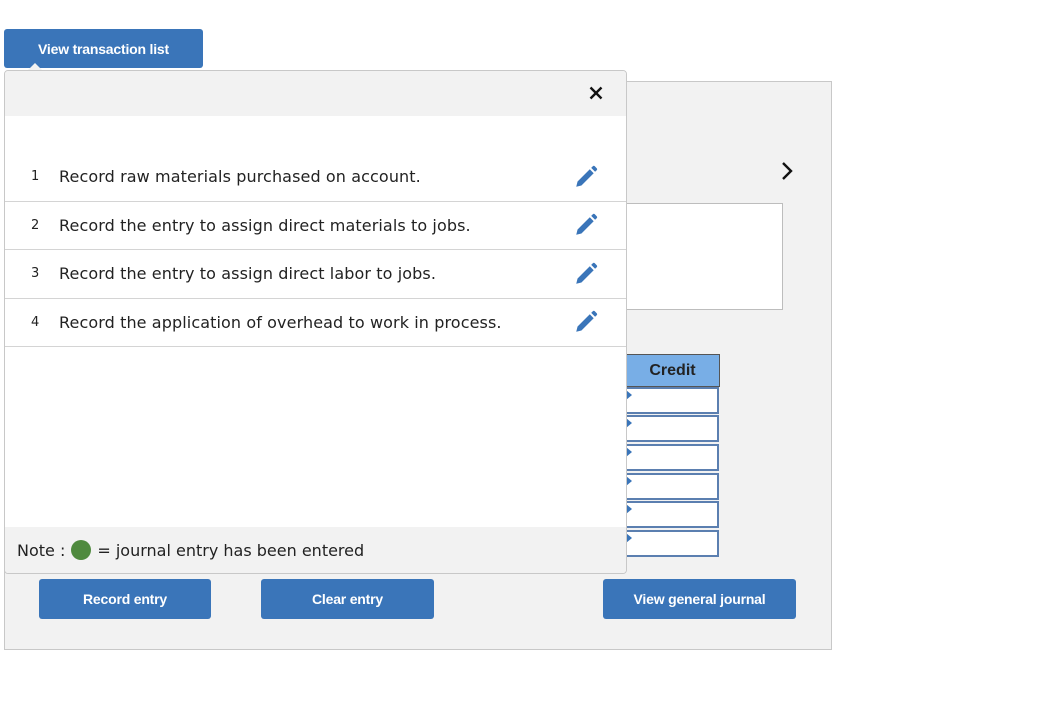 The height and width of the screenshot is (716, 1053). Describe the element at coordinates (347, 599) in the screenshot. I see `clear-entry-button: Clear entry` at that location.